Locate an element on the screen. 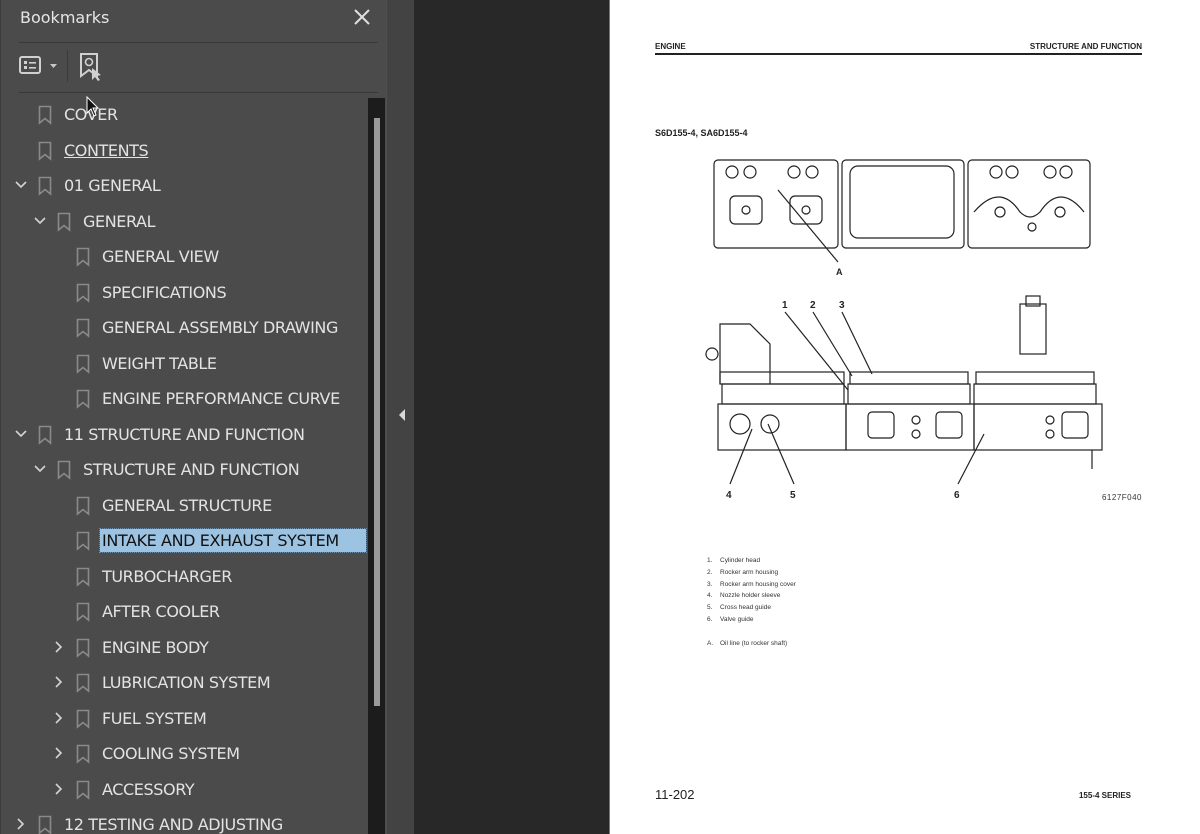  legend-gap is located at coordinates (751, 632).